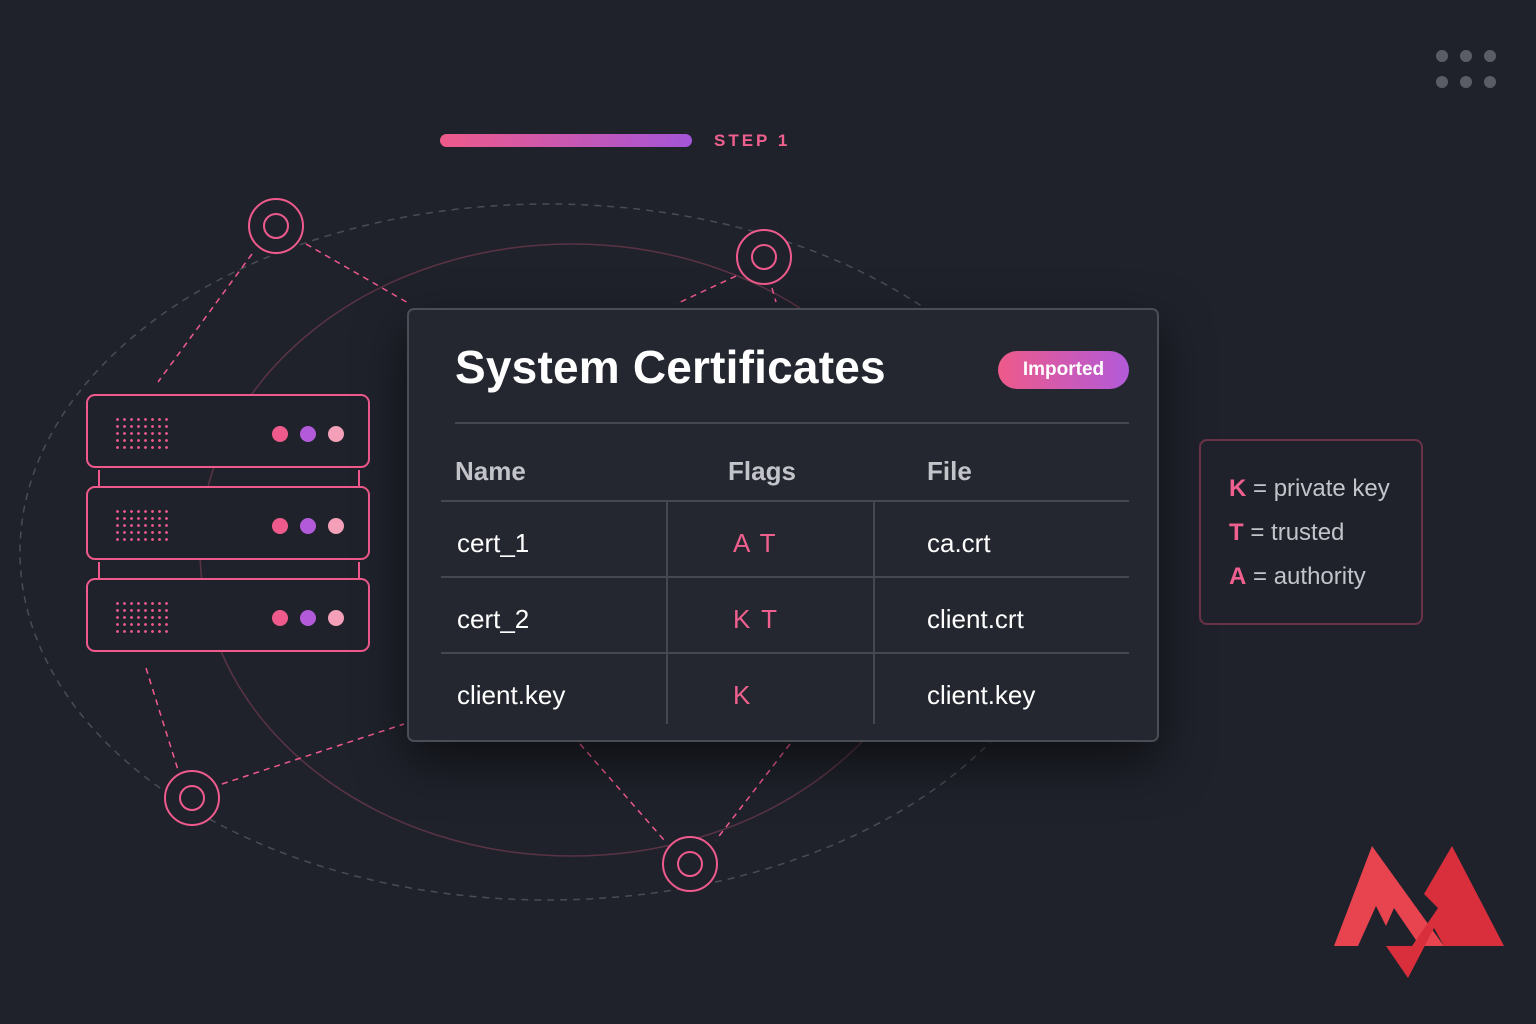  Describe the element at coordinates (785, 616) in the screenshot. I see `table-row: cert_2 K T client.crt` at that location.